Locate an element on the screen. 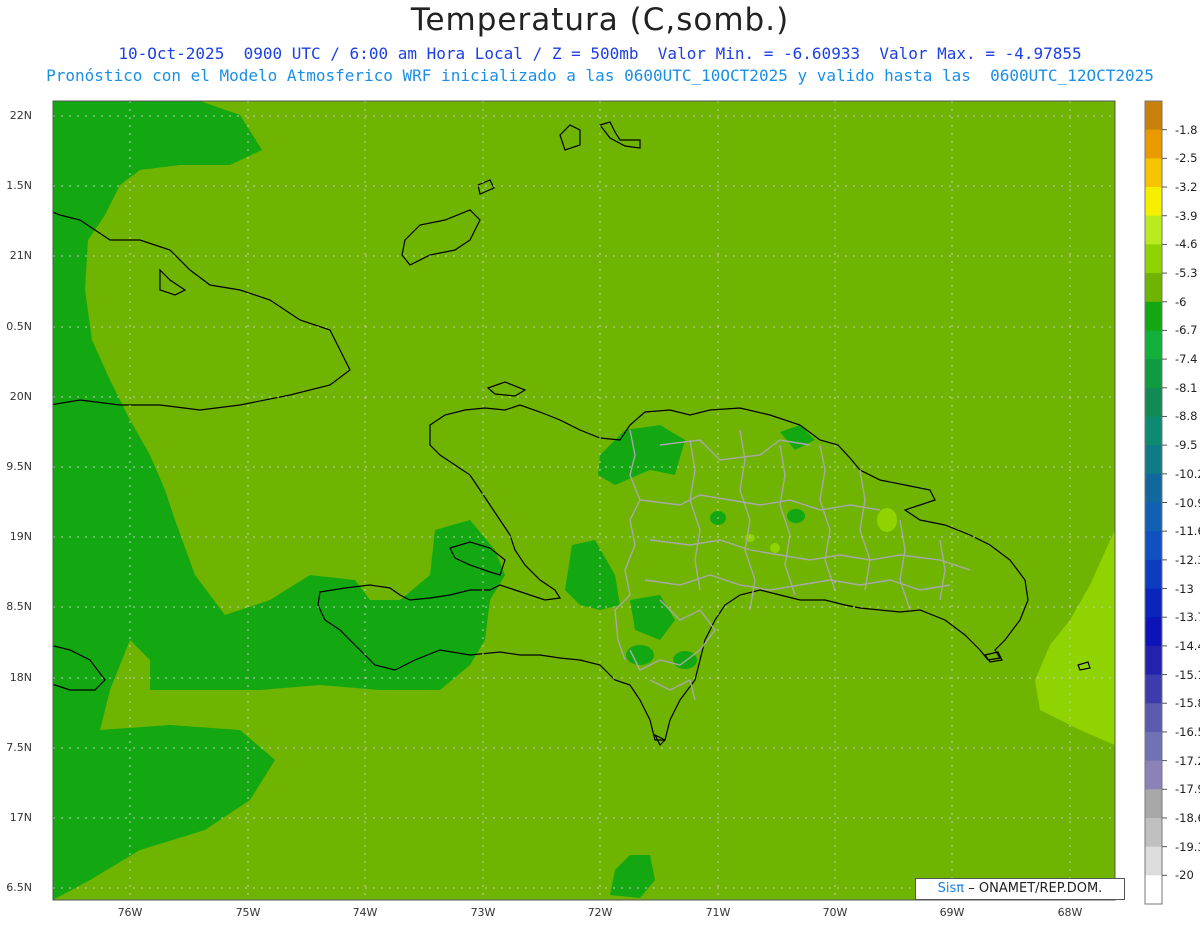 The image size is (1200, 927). lat-label: 1.5N is located at coordinates (19, 185).